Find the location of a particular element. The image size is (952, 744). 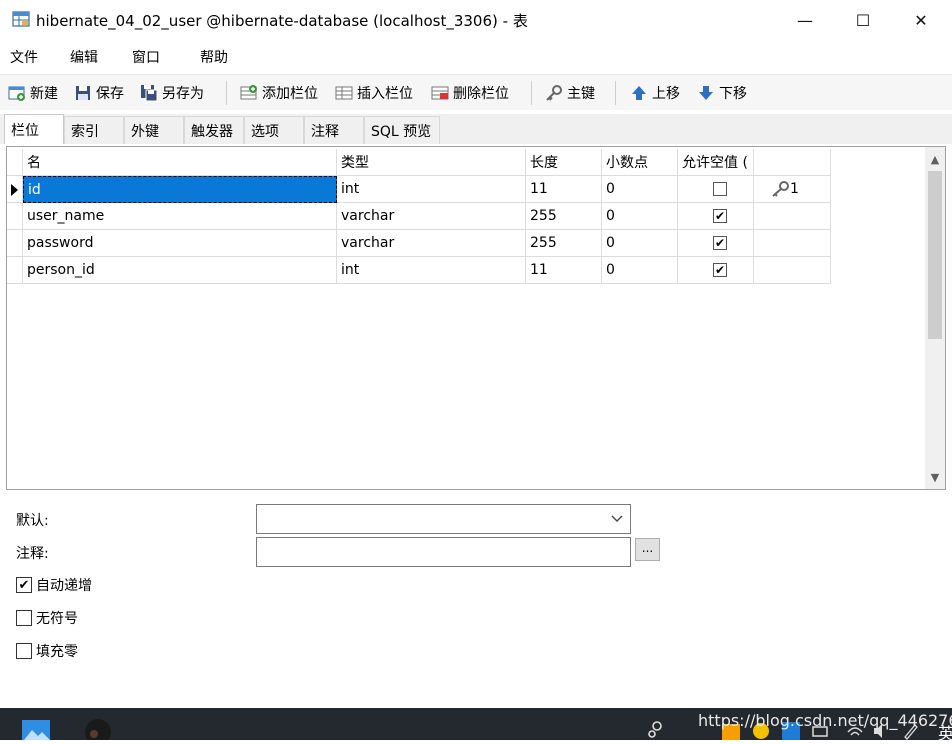

table-row: person_id int 11 0 ✔ is located at coordinates (419, 270).